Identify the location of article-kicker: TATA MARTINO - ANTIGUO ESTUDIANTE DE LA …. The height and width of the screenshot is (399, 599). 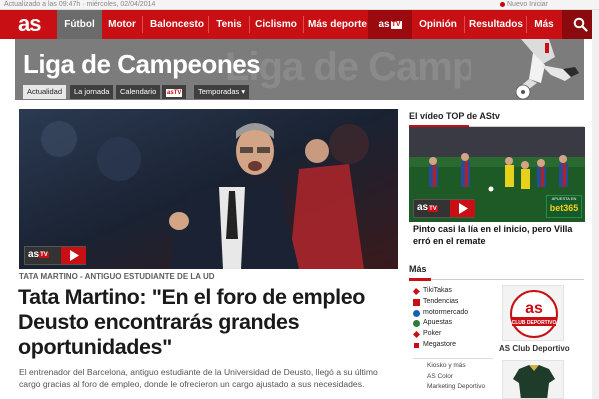
(117, 276).